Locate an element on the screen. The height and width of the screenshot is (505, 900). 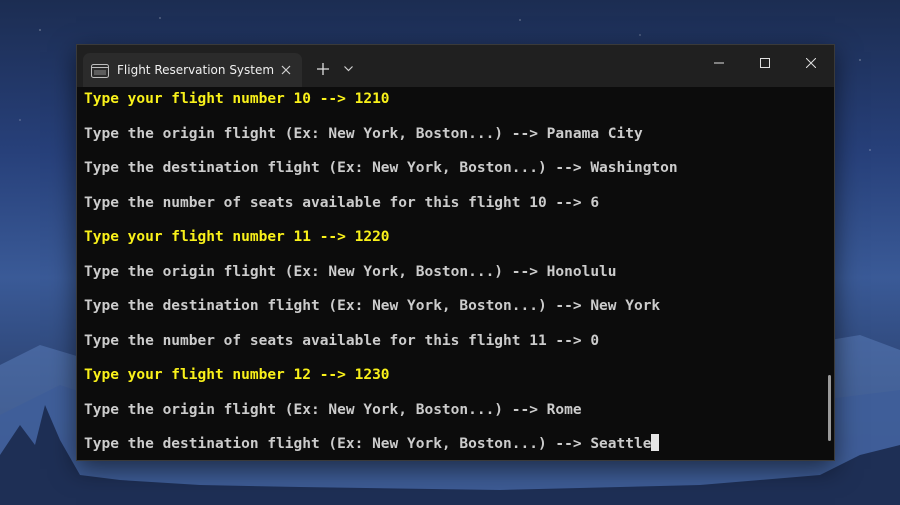
maximize-icon is located at coordinates (765, 63).